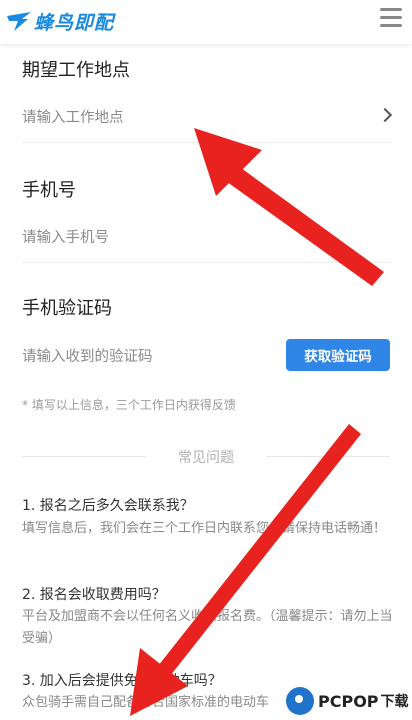 This screenshot has width=412, height=720. Describe the element at coordinates (65, 236) in the screenshot. I see `phone-input: 请输入手机号` at that location.